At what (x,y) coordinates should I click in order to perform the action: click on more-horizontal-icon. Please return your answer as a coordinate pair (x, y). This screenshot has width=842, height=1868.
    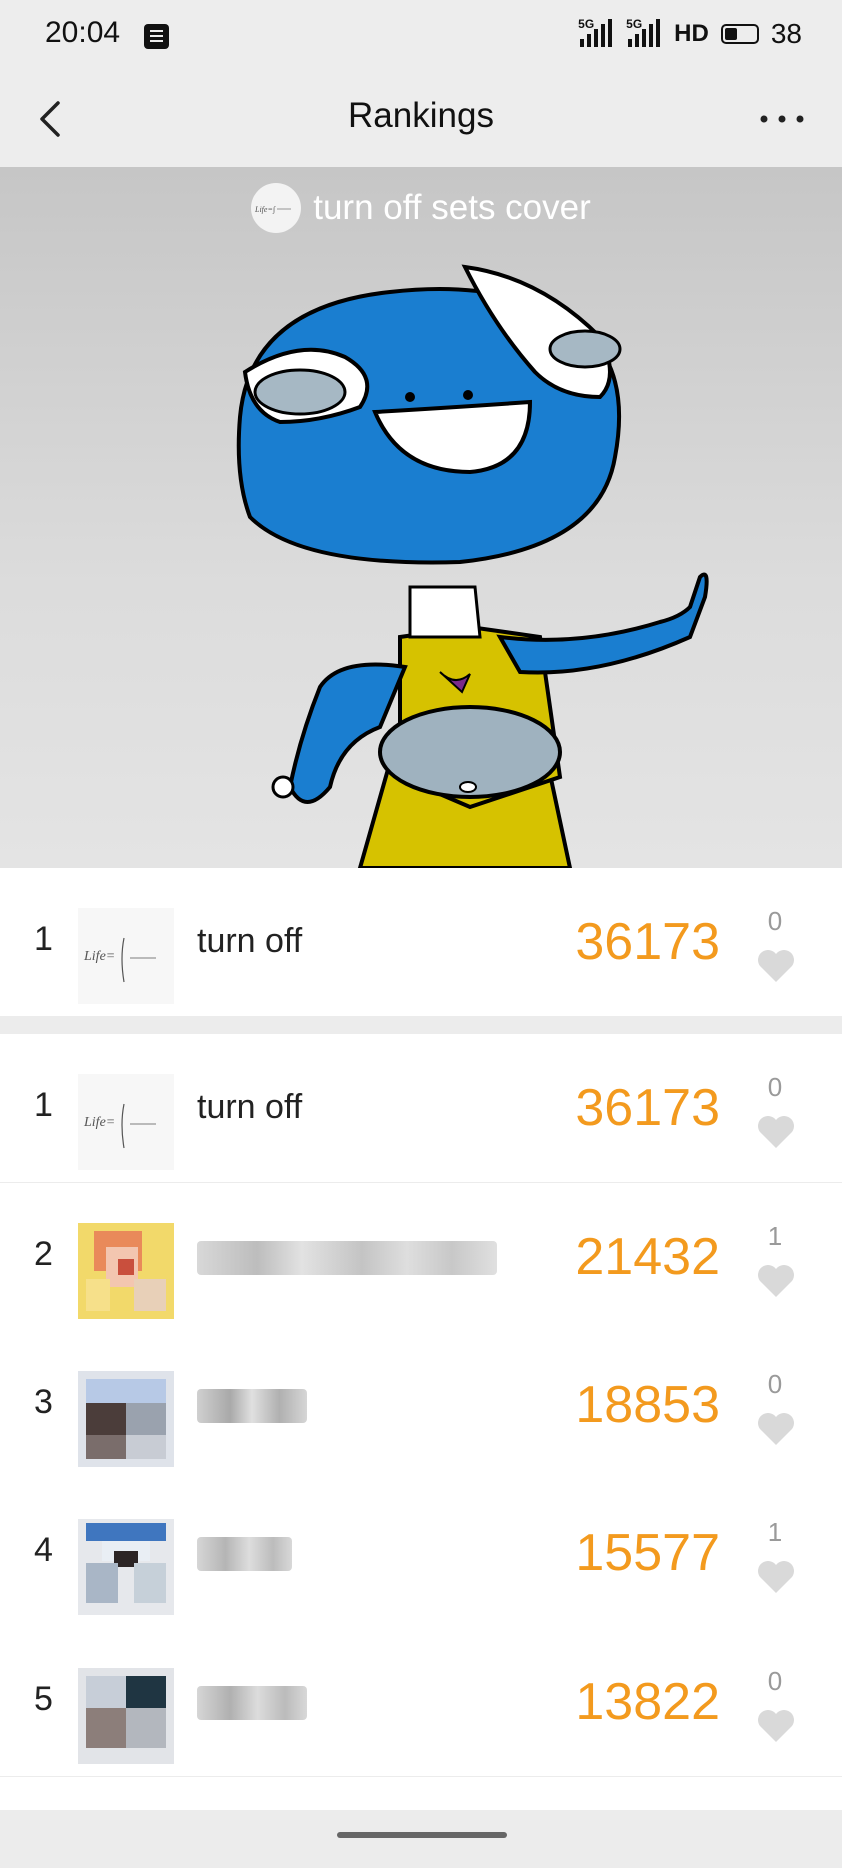
    Looking at the image, I should click on (782, 119).